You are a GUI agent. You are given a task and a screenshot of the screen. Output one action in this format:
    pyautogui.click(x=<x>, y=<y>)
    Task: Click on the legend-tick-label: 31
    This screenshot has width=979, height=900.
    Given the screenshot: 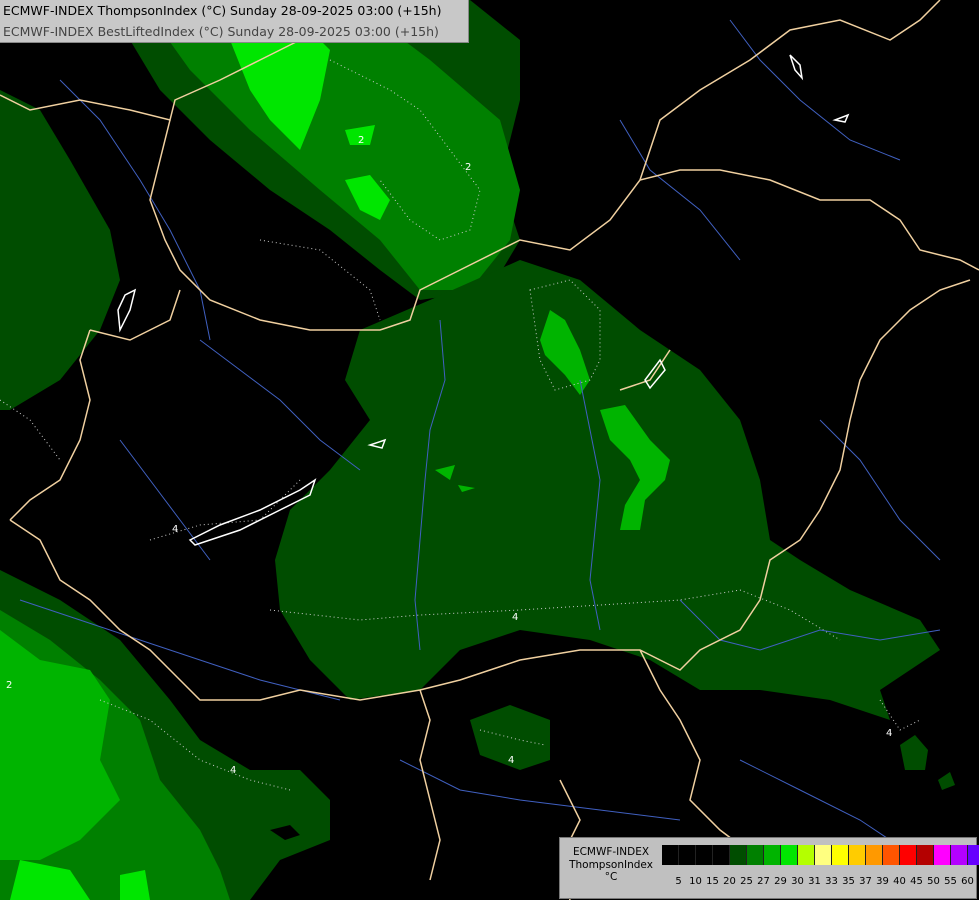 What is the action you would take?
    pyautogui.click(x=814, y=881)
    